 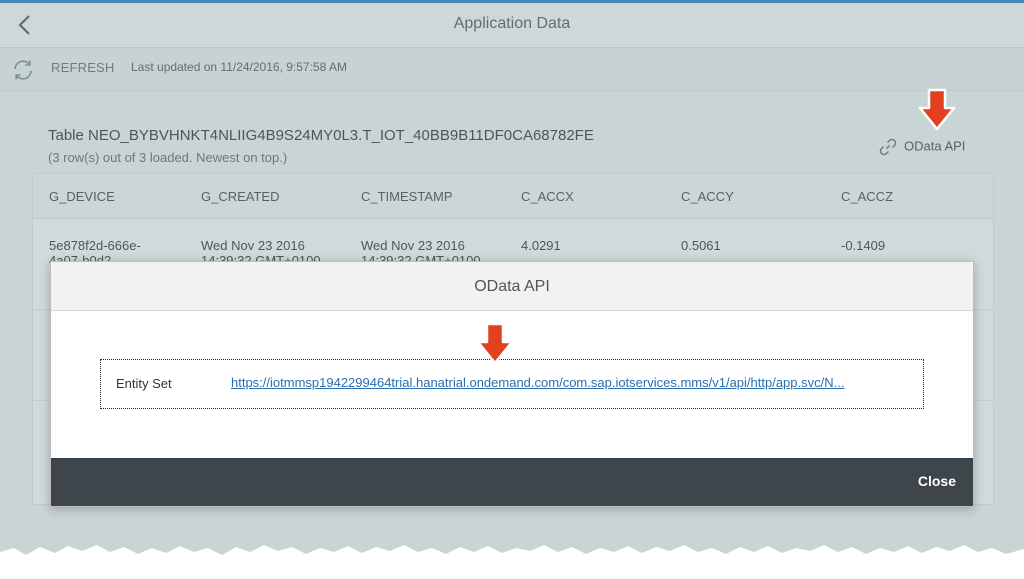 What do you see at coordinates (144, 383) in the screenshot?
I see `entity-set-label: Entity Set` at bounding box center [144, 383].